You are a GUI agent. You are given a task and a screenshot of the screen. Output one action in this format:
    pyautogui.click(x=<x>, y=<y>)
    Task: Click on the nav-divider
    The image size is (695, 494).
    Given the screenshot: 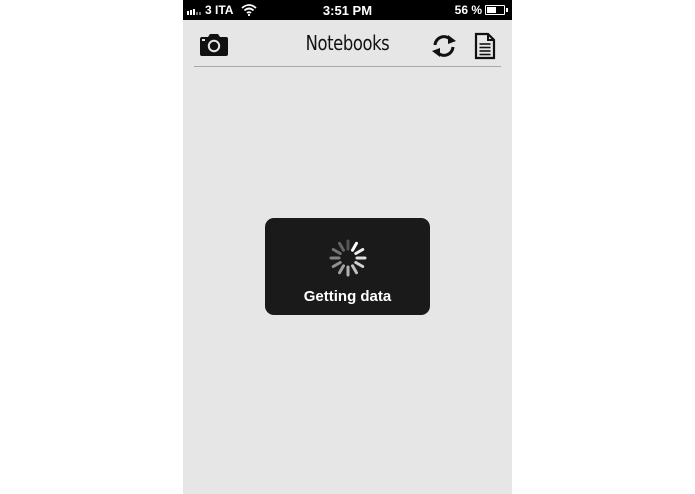 What is the action you would take?
    pyautogui.click(x=347, y=66)
    